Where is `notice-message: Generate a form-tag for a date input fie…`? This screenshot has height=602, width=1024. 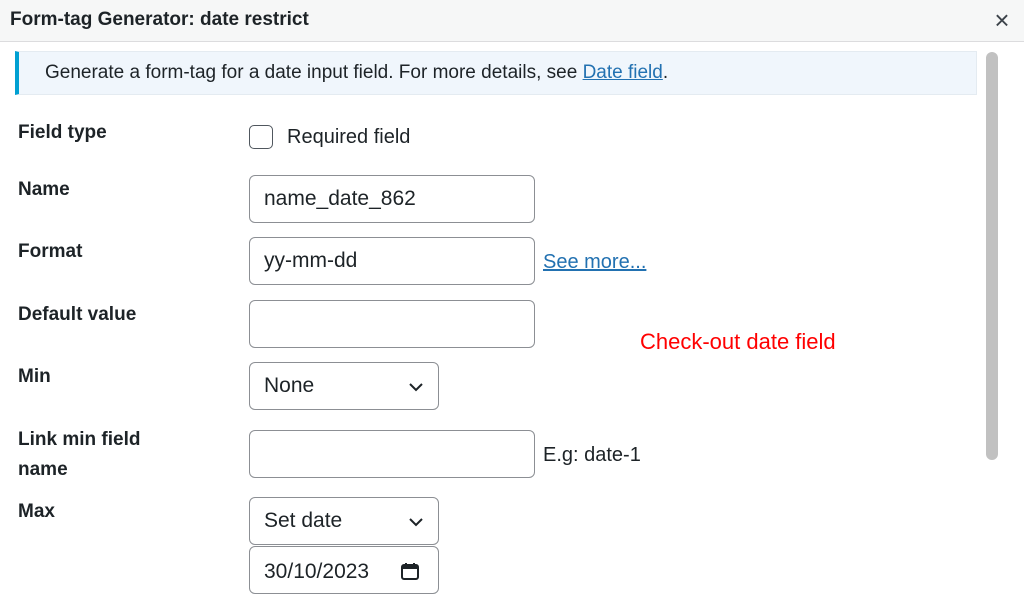 notice-message: Generate a form-tag for a date input fie… is located at coordinates (314, 72).